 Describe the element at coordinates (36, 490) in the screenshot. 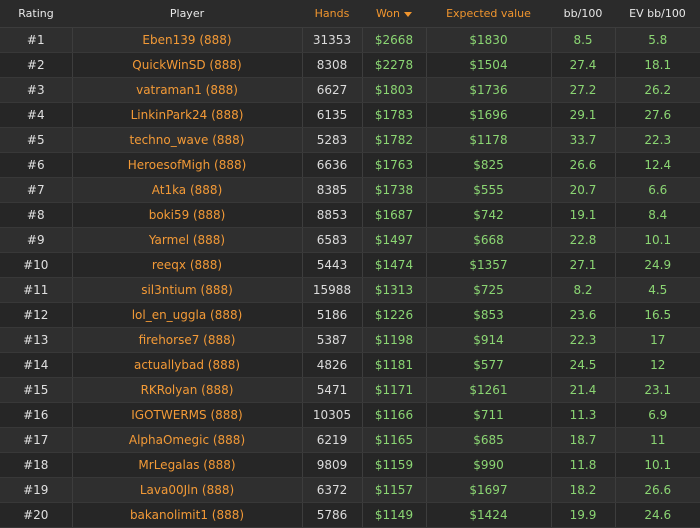

I see `cell-rank: #19` at that location.